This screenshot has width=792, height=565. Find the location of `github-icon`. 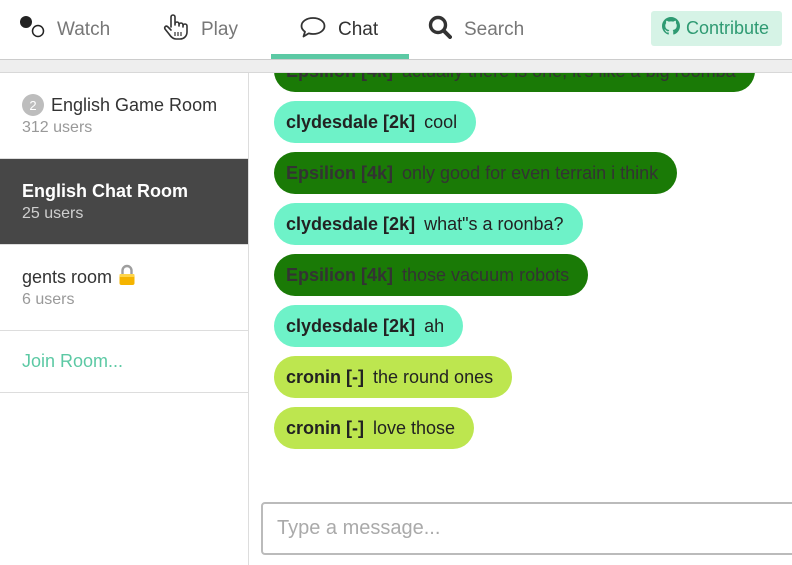

github-icon is located at coordinates (671, 28).